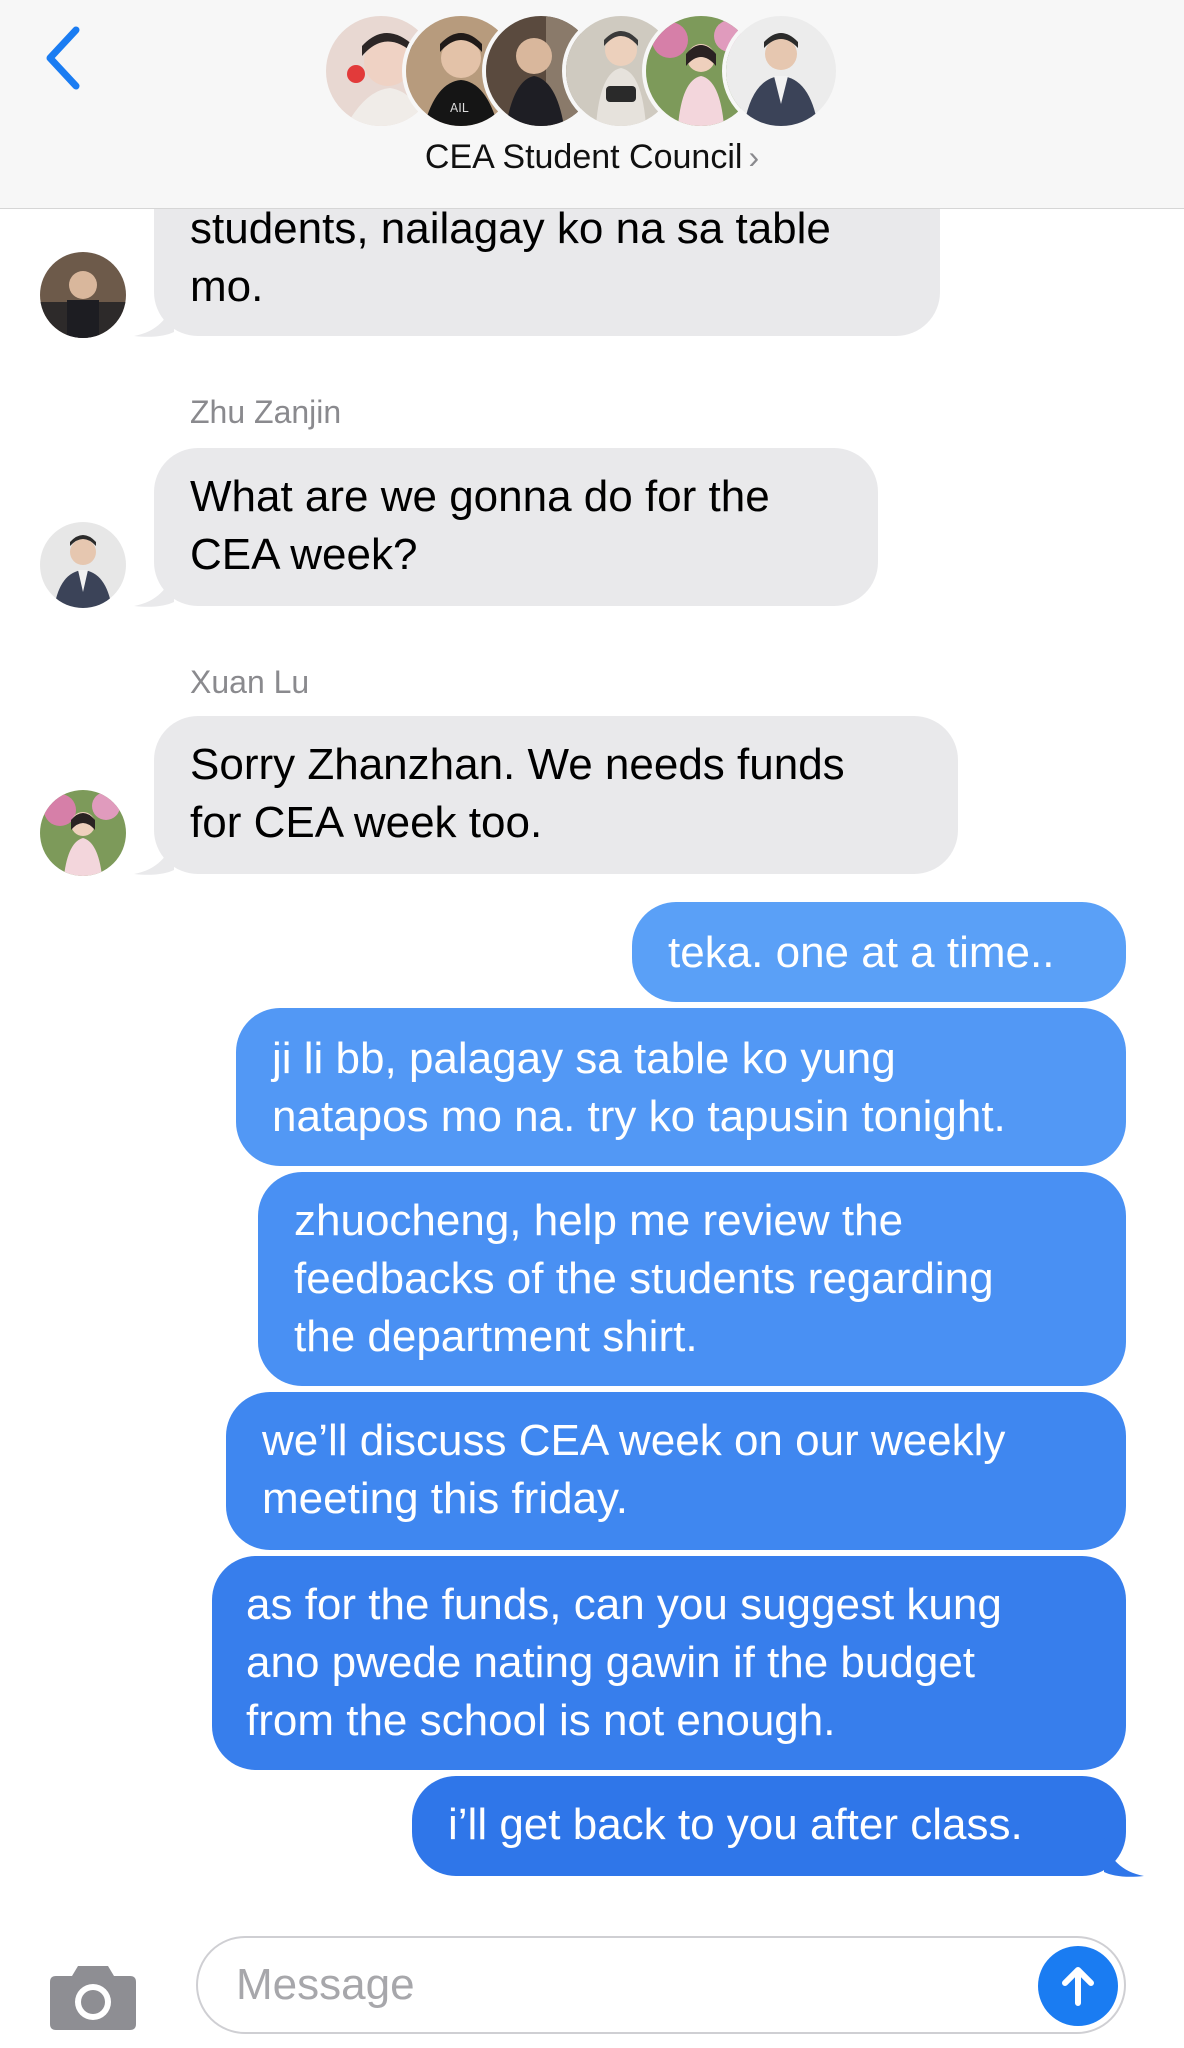  Describe the element at coordinates (592, 71) in the screenshot. I see `group-avatars: AIL` at that location.